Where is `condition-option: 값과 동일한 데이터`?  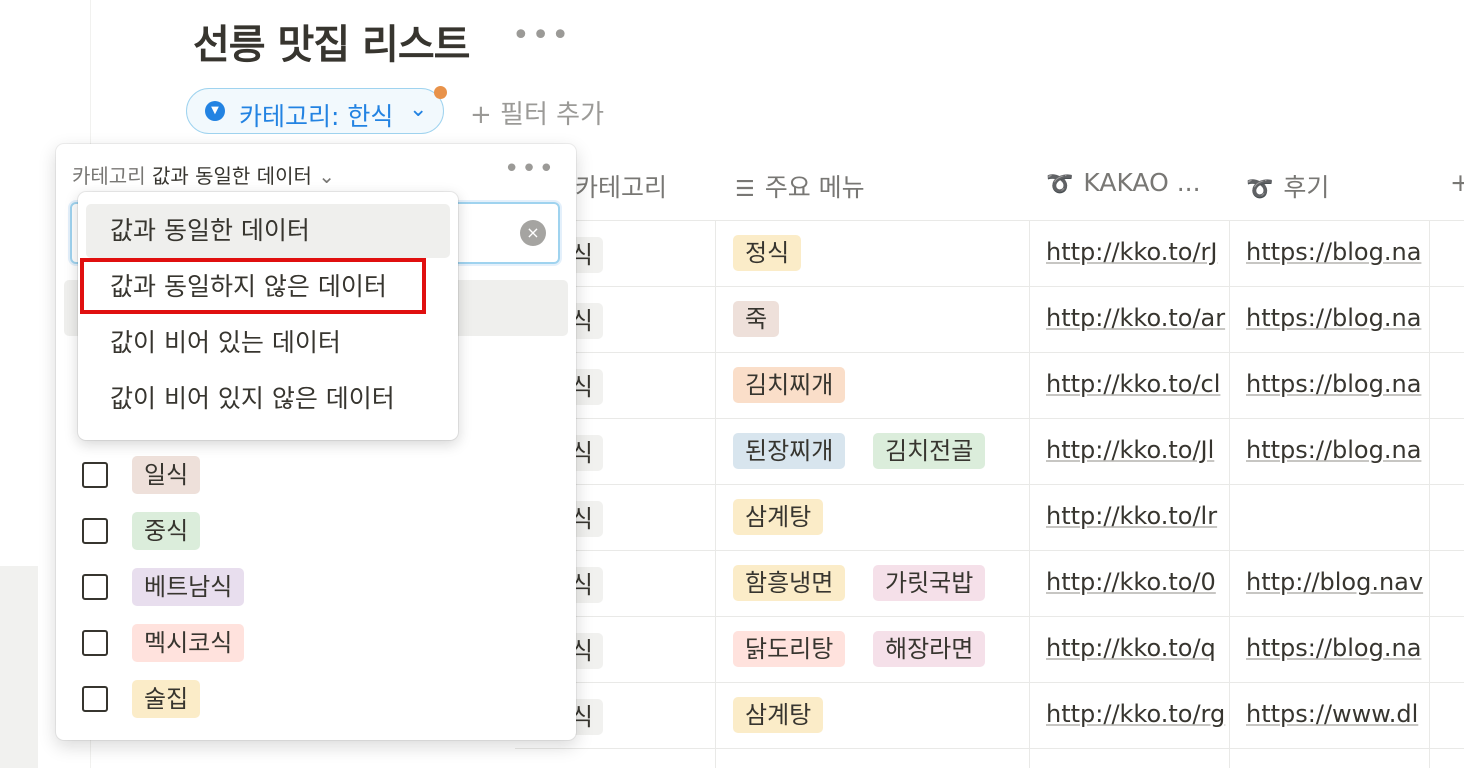 condition-option: 값과 동일한 데이터 is located at coordinates (268, 231).